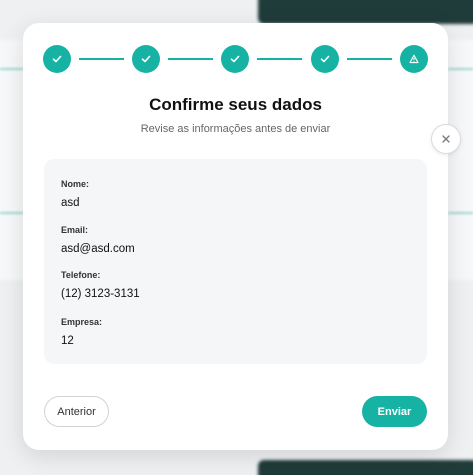  Describe the element at coordinates (75, 230) in the screenshot. I see `field-label: Email:` at that location.